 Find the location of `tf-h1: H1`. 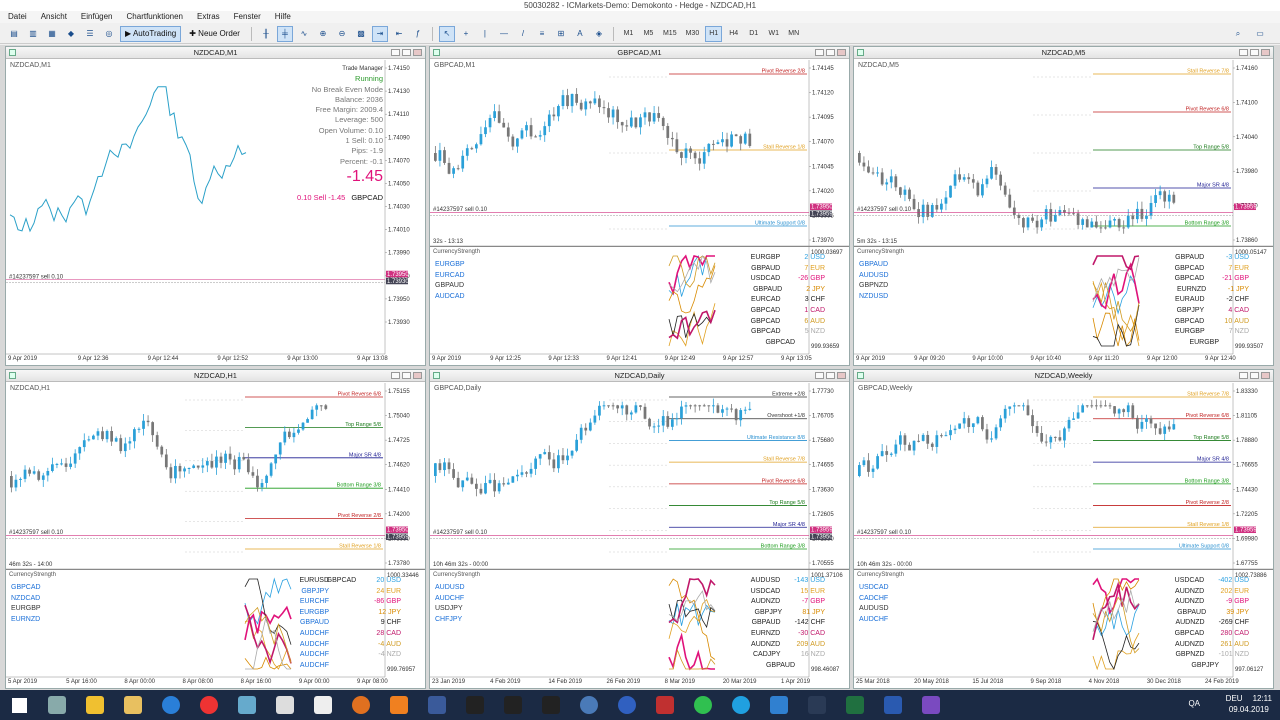

tf-h1: H1 is located at coordinates (714, 33).